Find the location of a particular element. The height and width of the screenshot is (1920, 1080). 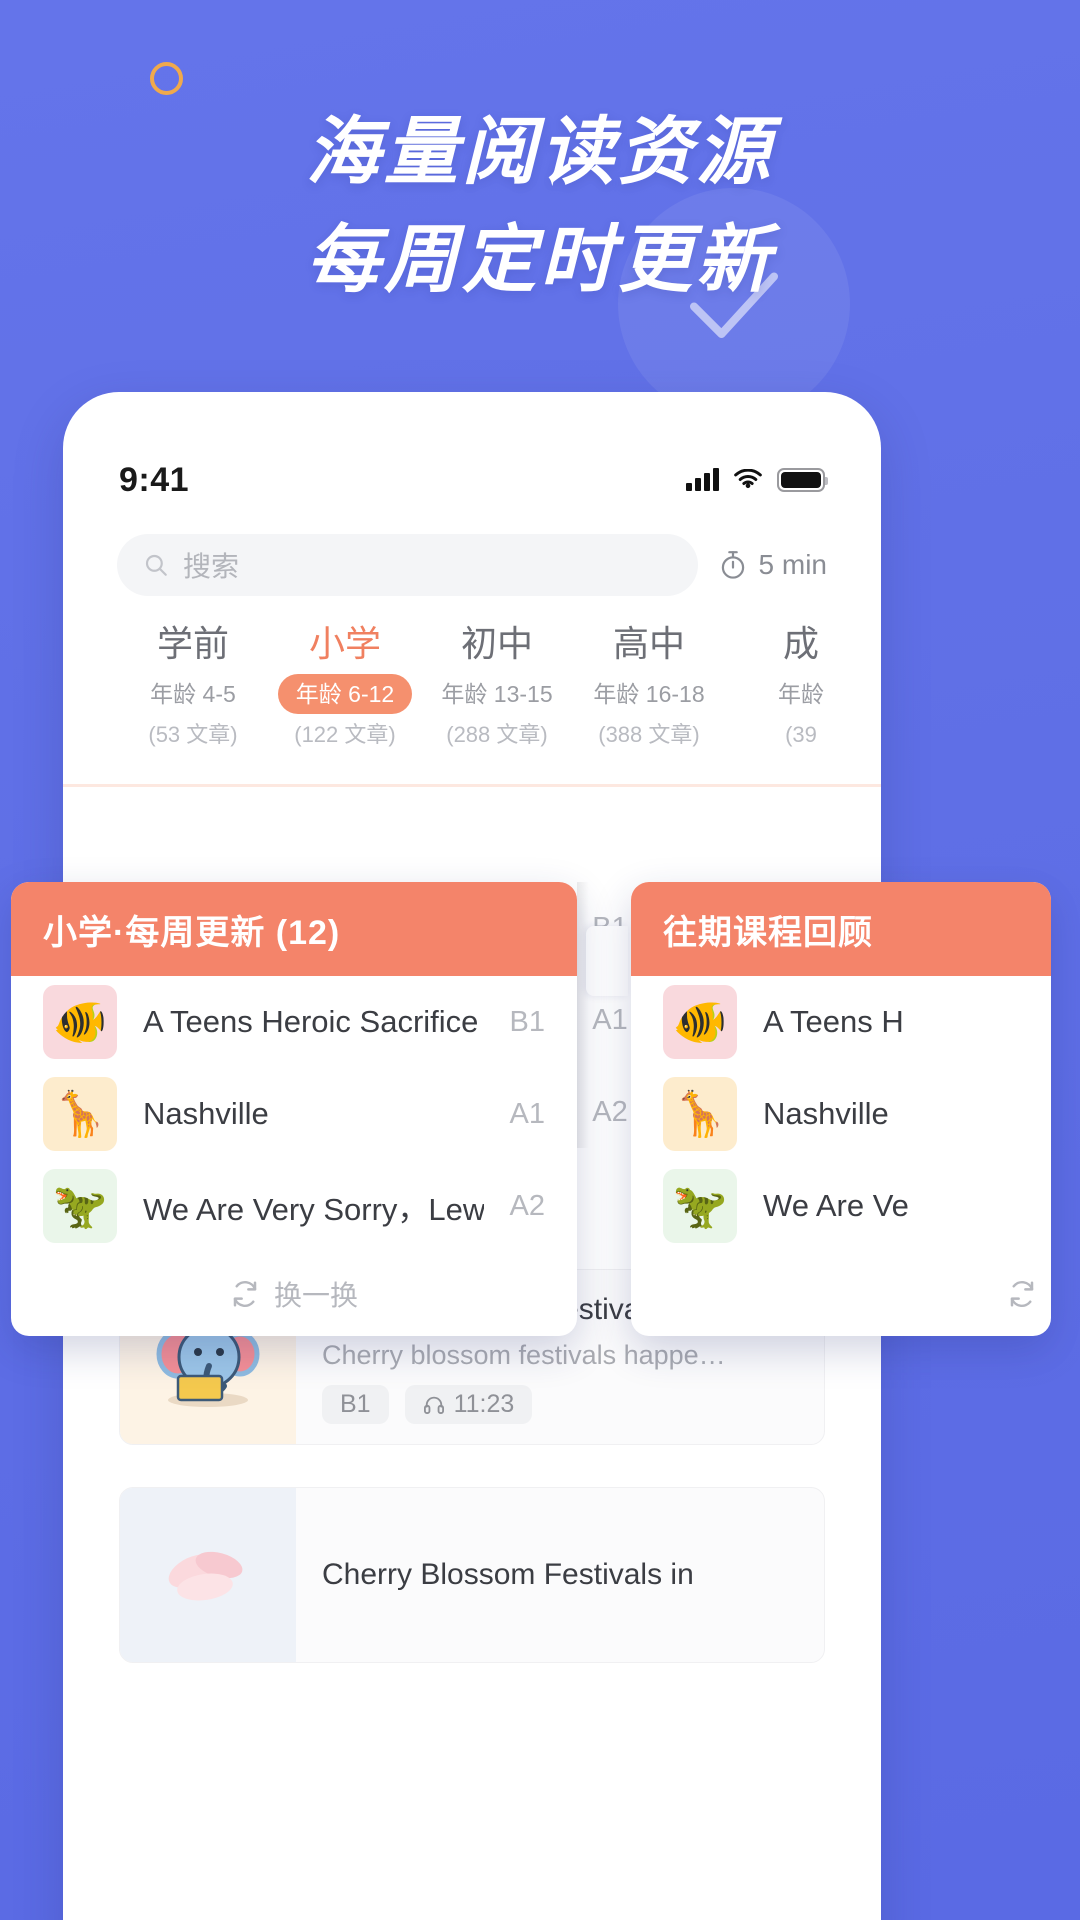

tab-count: (39 is located at coordinates (801, 734).